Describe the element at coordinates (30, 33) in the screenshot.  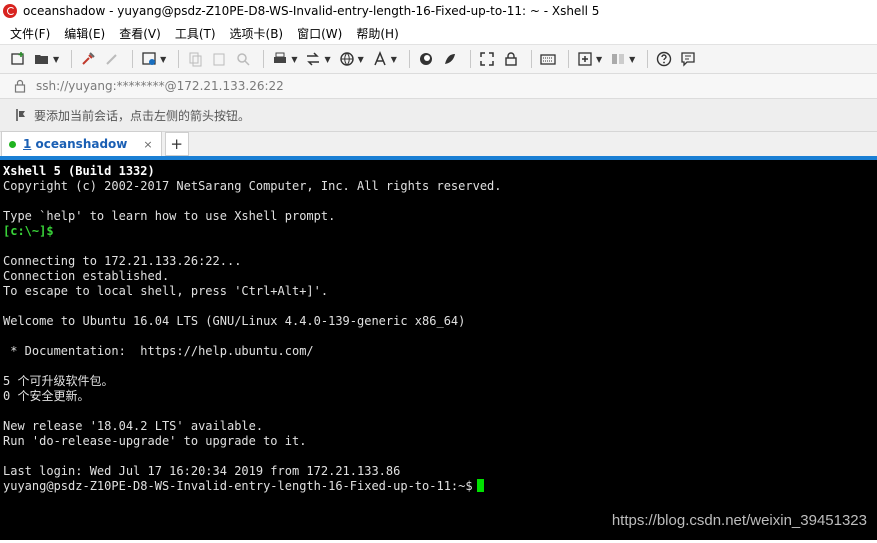
I see `menu-file: 文件(F)` at that location.